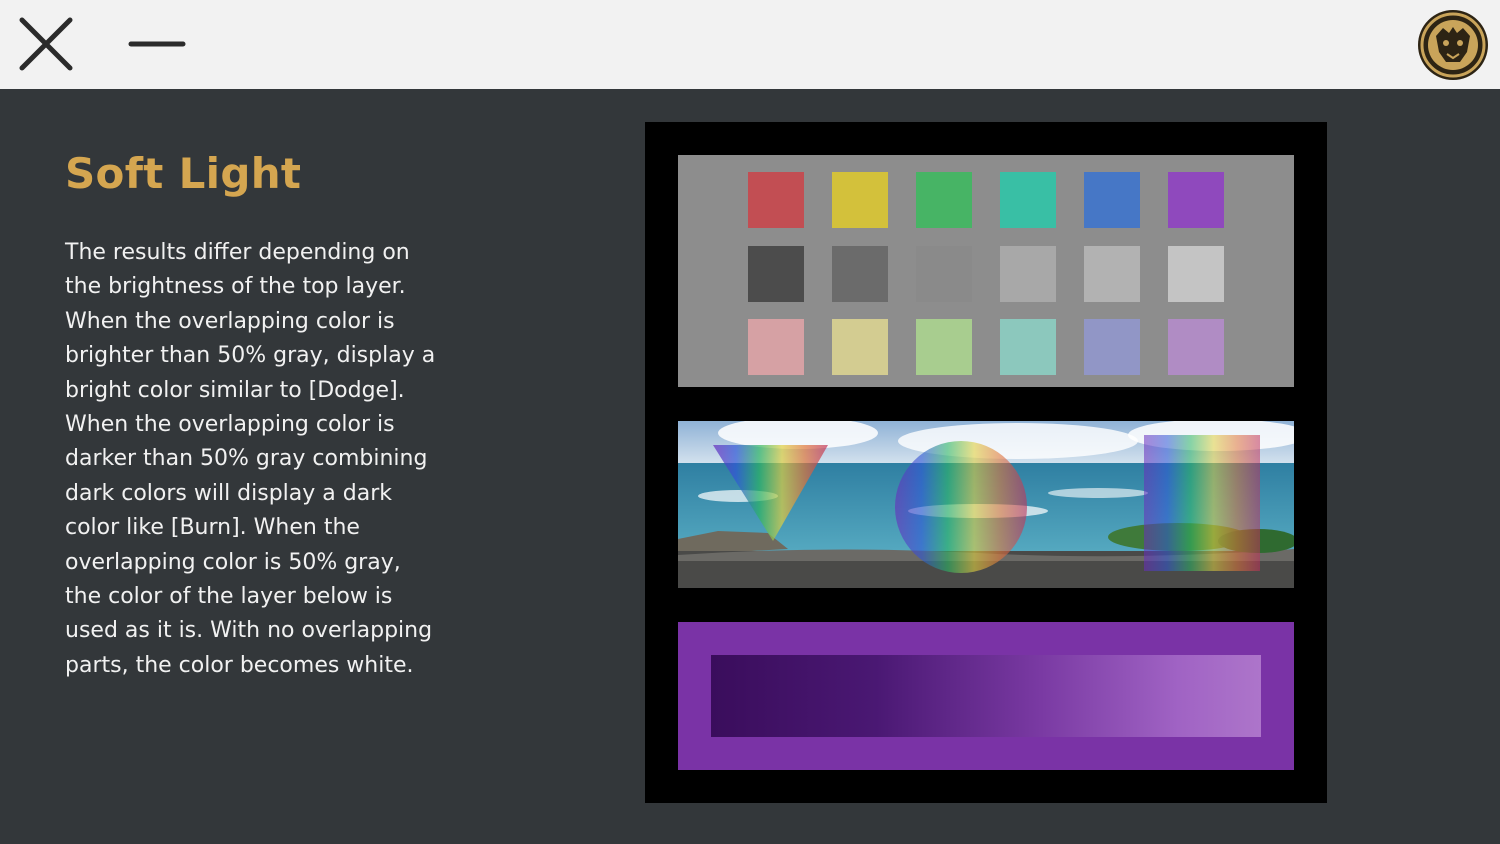  What do you see at coordinates (776, 200) in the screenshot?
I see `swatch-red` at bounding box center [776, 200].